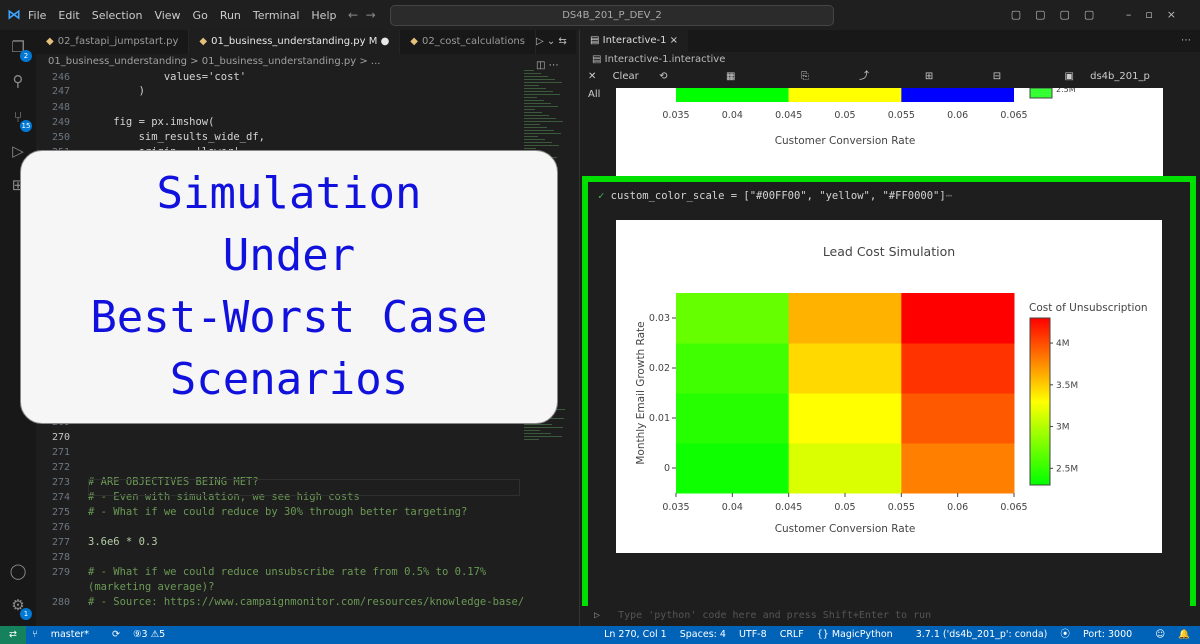 The height and width of the screenshot is (644, 1200). I want to click on colorbar-title: Cost of Unsubscription, so click(1088, 308).